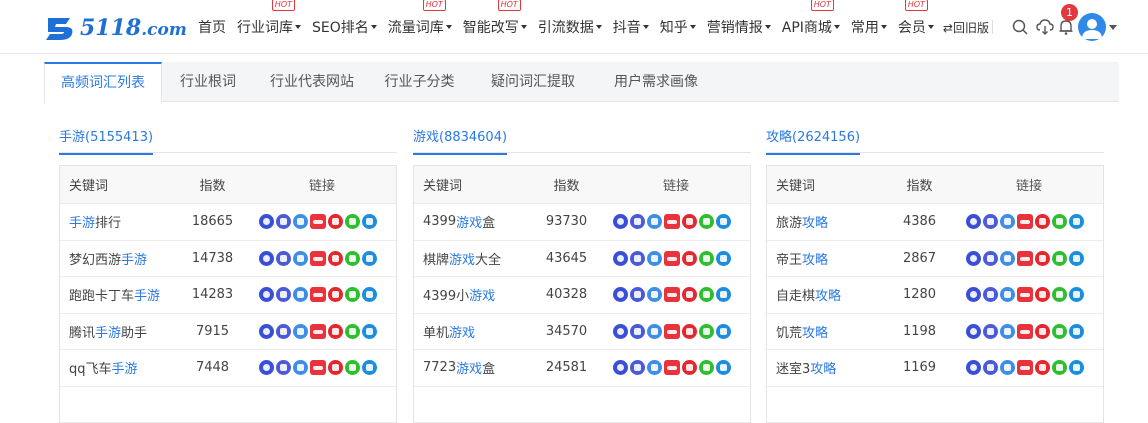 The image size is (1148, 423). I want to click on nav-item: 流量词库HOT, so click(420, 27).